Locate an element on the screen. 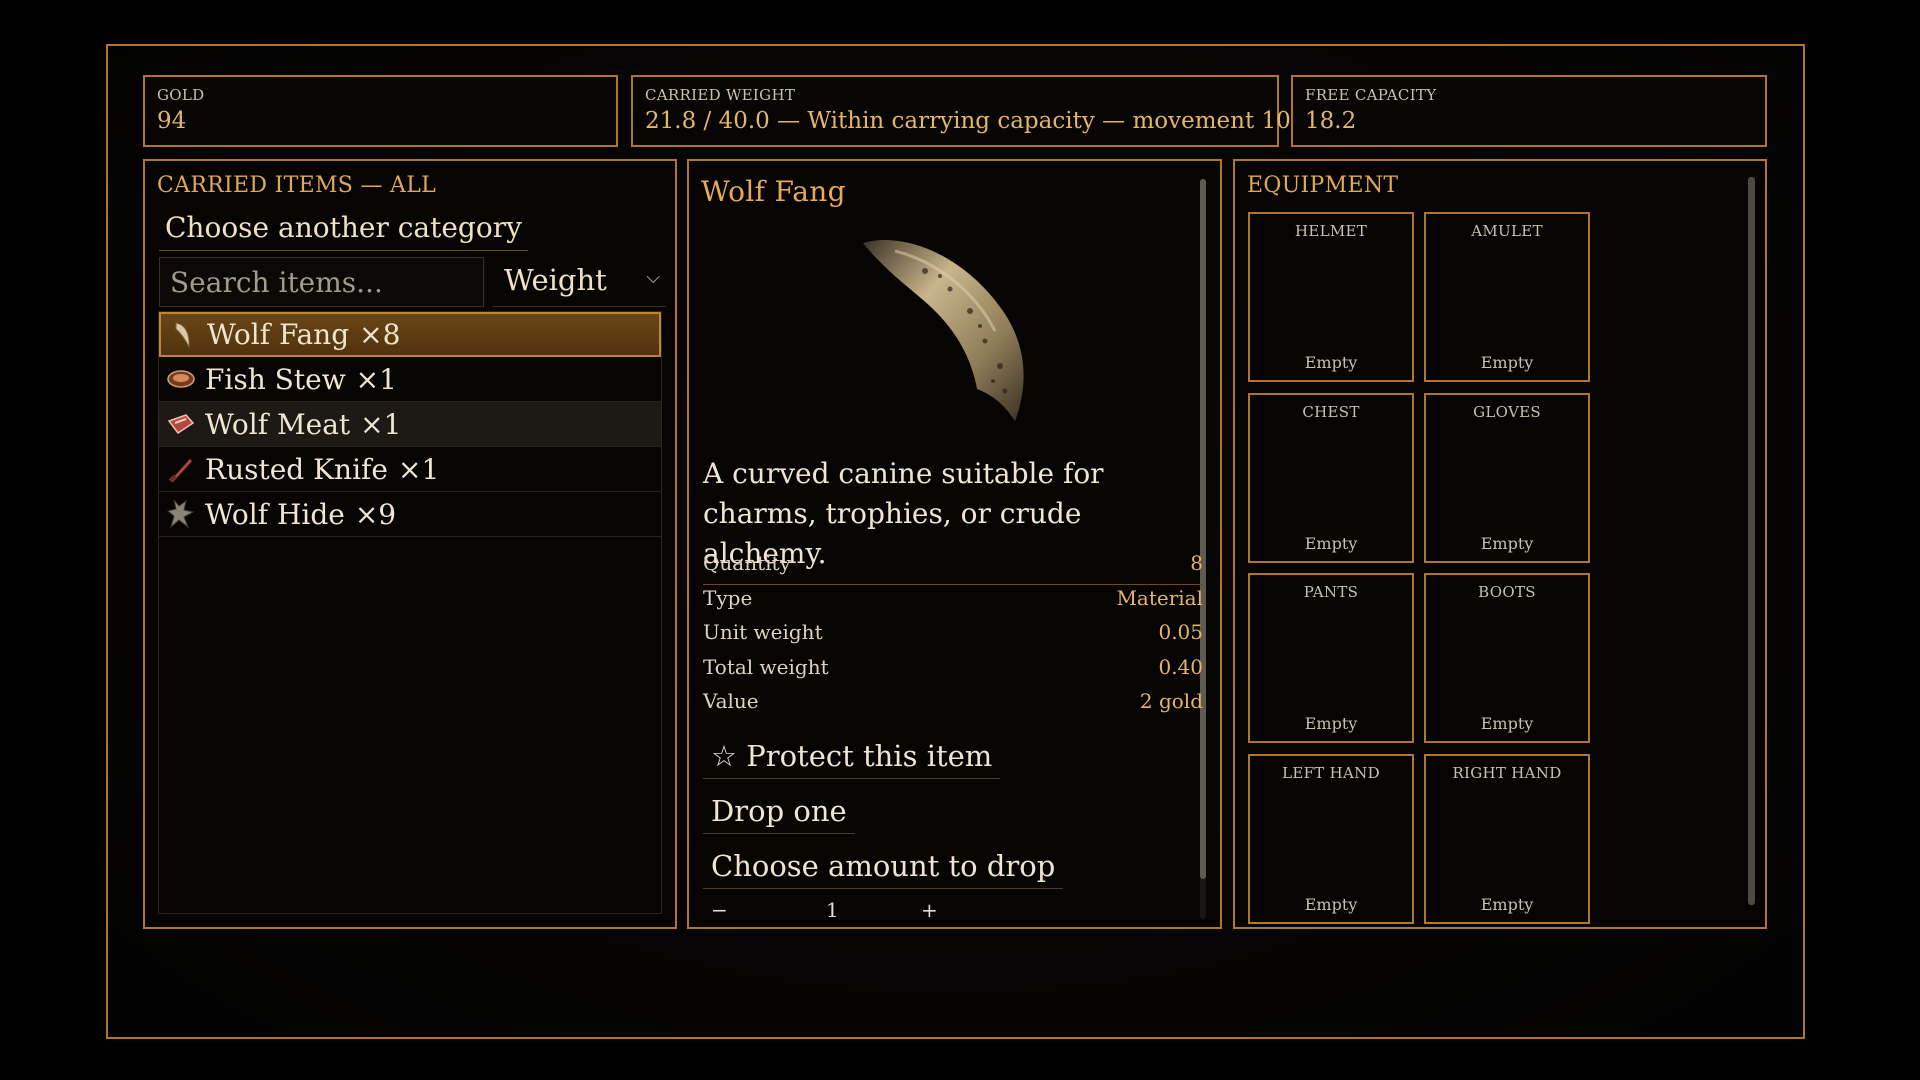  slot-right-hand: RIGHT HAND Empty is located at coordinates (1507, 839).